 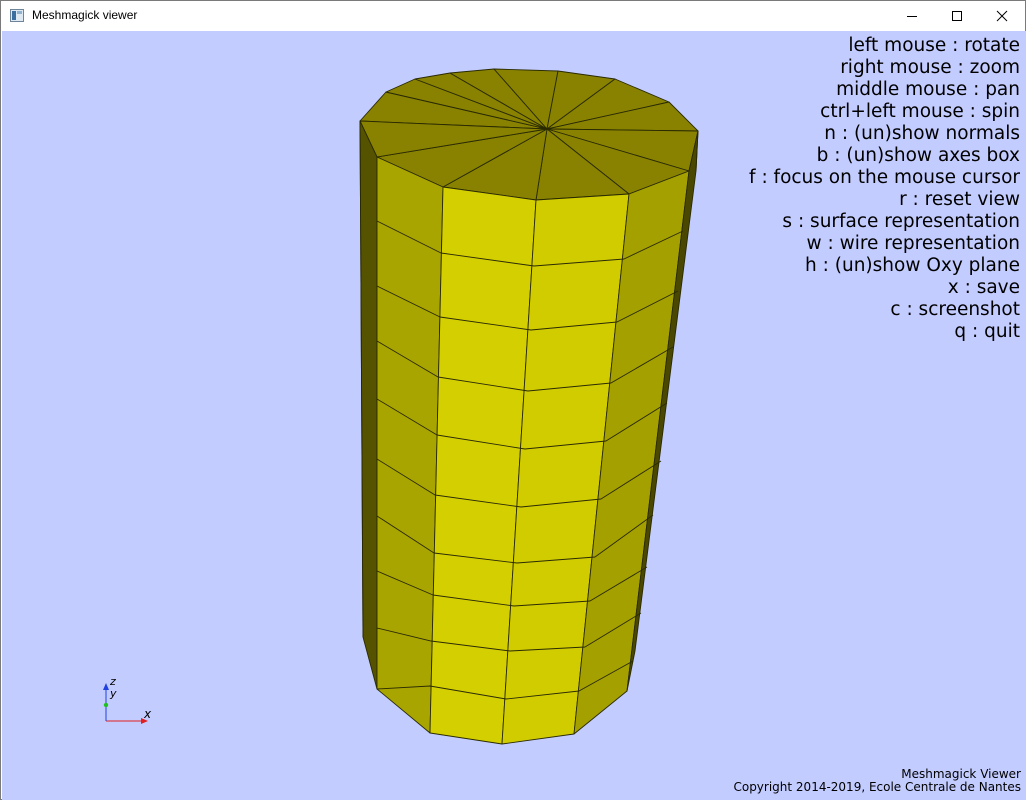 I want to click on help-line: ctrl+left mouse : spin, so click(x=920, y=111).